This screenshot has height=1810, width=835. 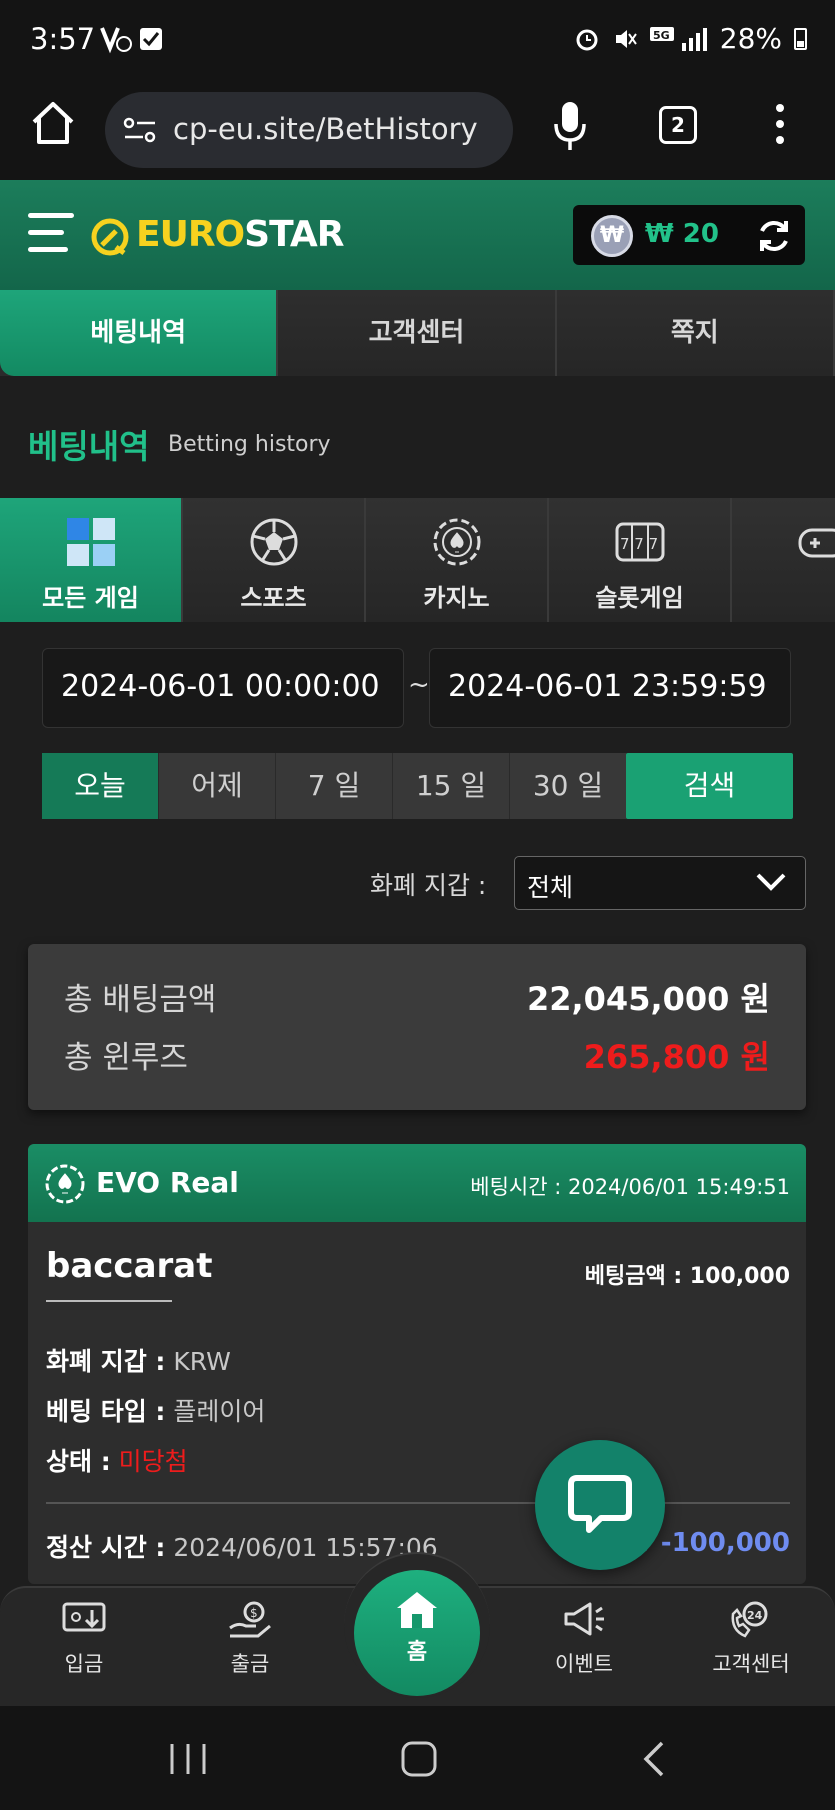 What do you see at coordinates (63, 39) in the screenshot?
I see `status-time: 3:57` at bounding box center [63, 39].